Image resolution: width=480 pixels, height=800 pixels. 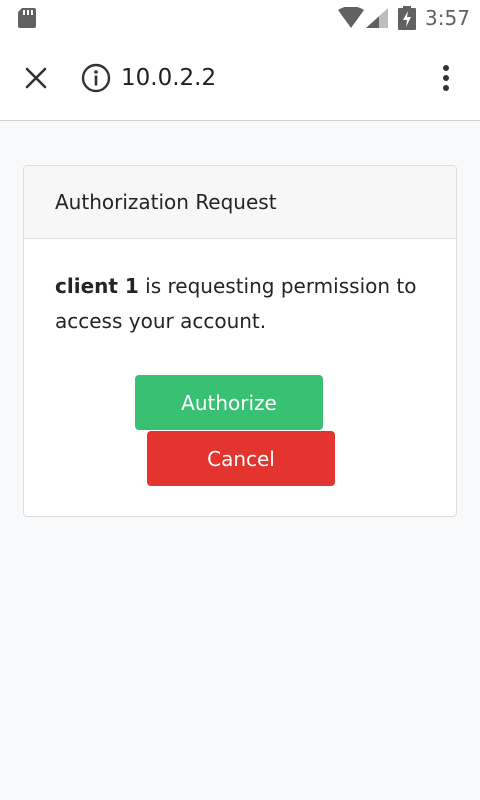 What do you see at coordinates (240, 18) in the screenshot?
I see `status-bar: 3:57` at bounding box center [240, 18].